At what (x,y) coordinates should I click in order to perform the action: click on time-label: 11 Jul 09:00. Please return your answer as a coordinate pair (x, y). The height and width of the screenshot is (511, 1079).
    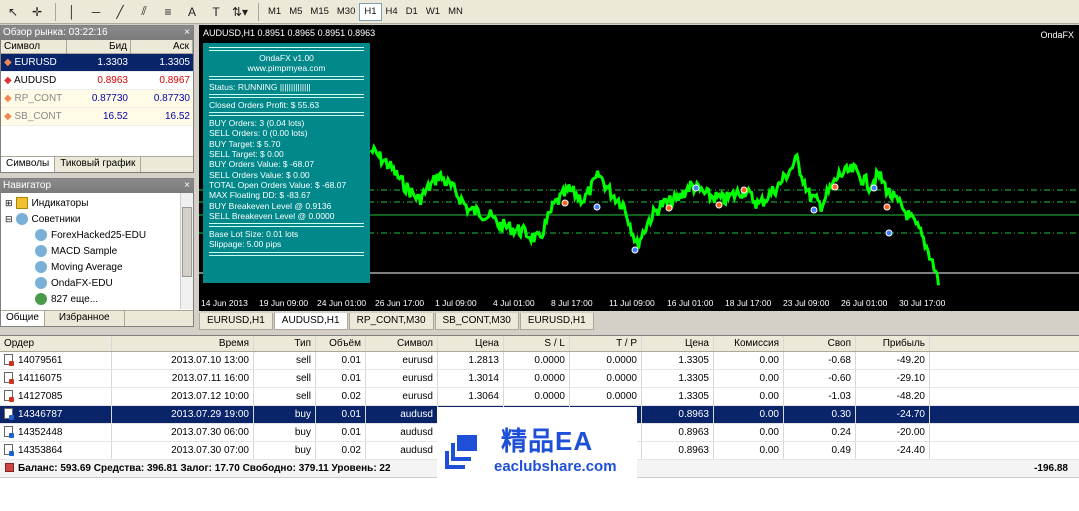
    Looking at the image, I should click on (632, 303).